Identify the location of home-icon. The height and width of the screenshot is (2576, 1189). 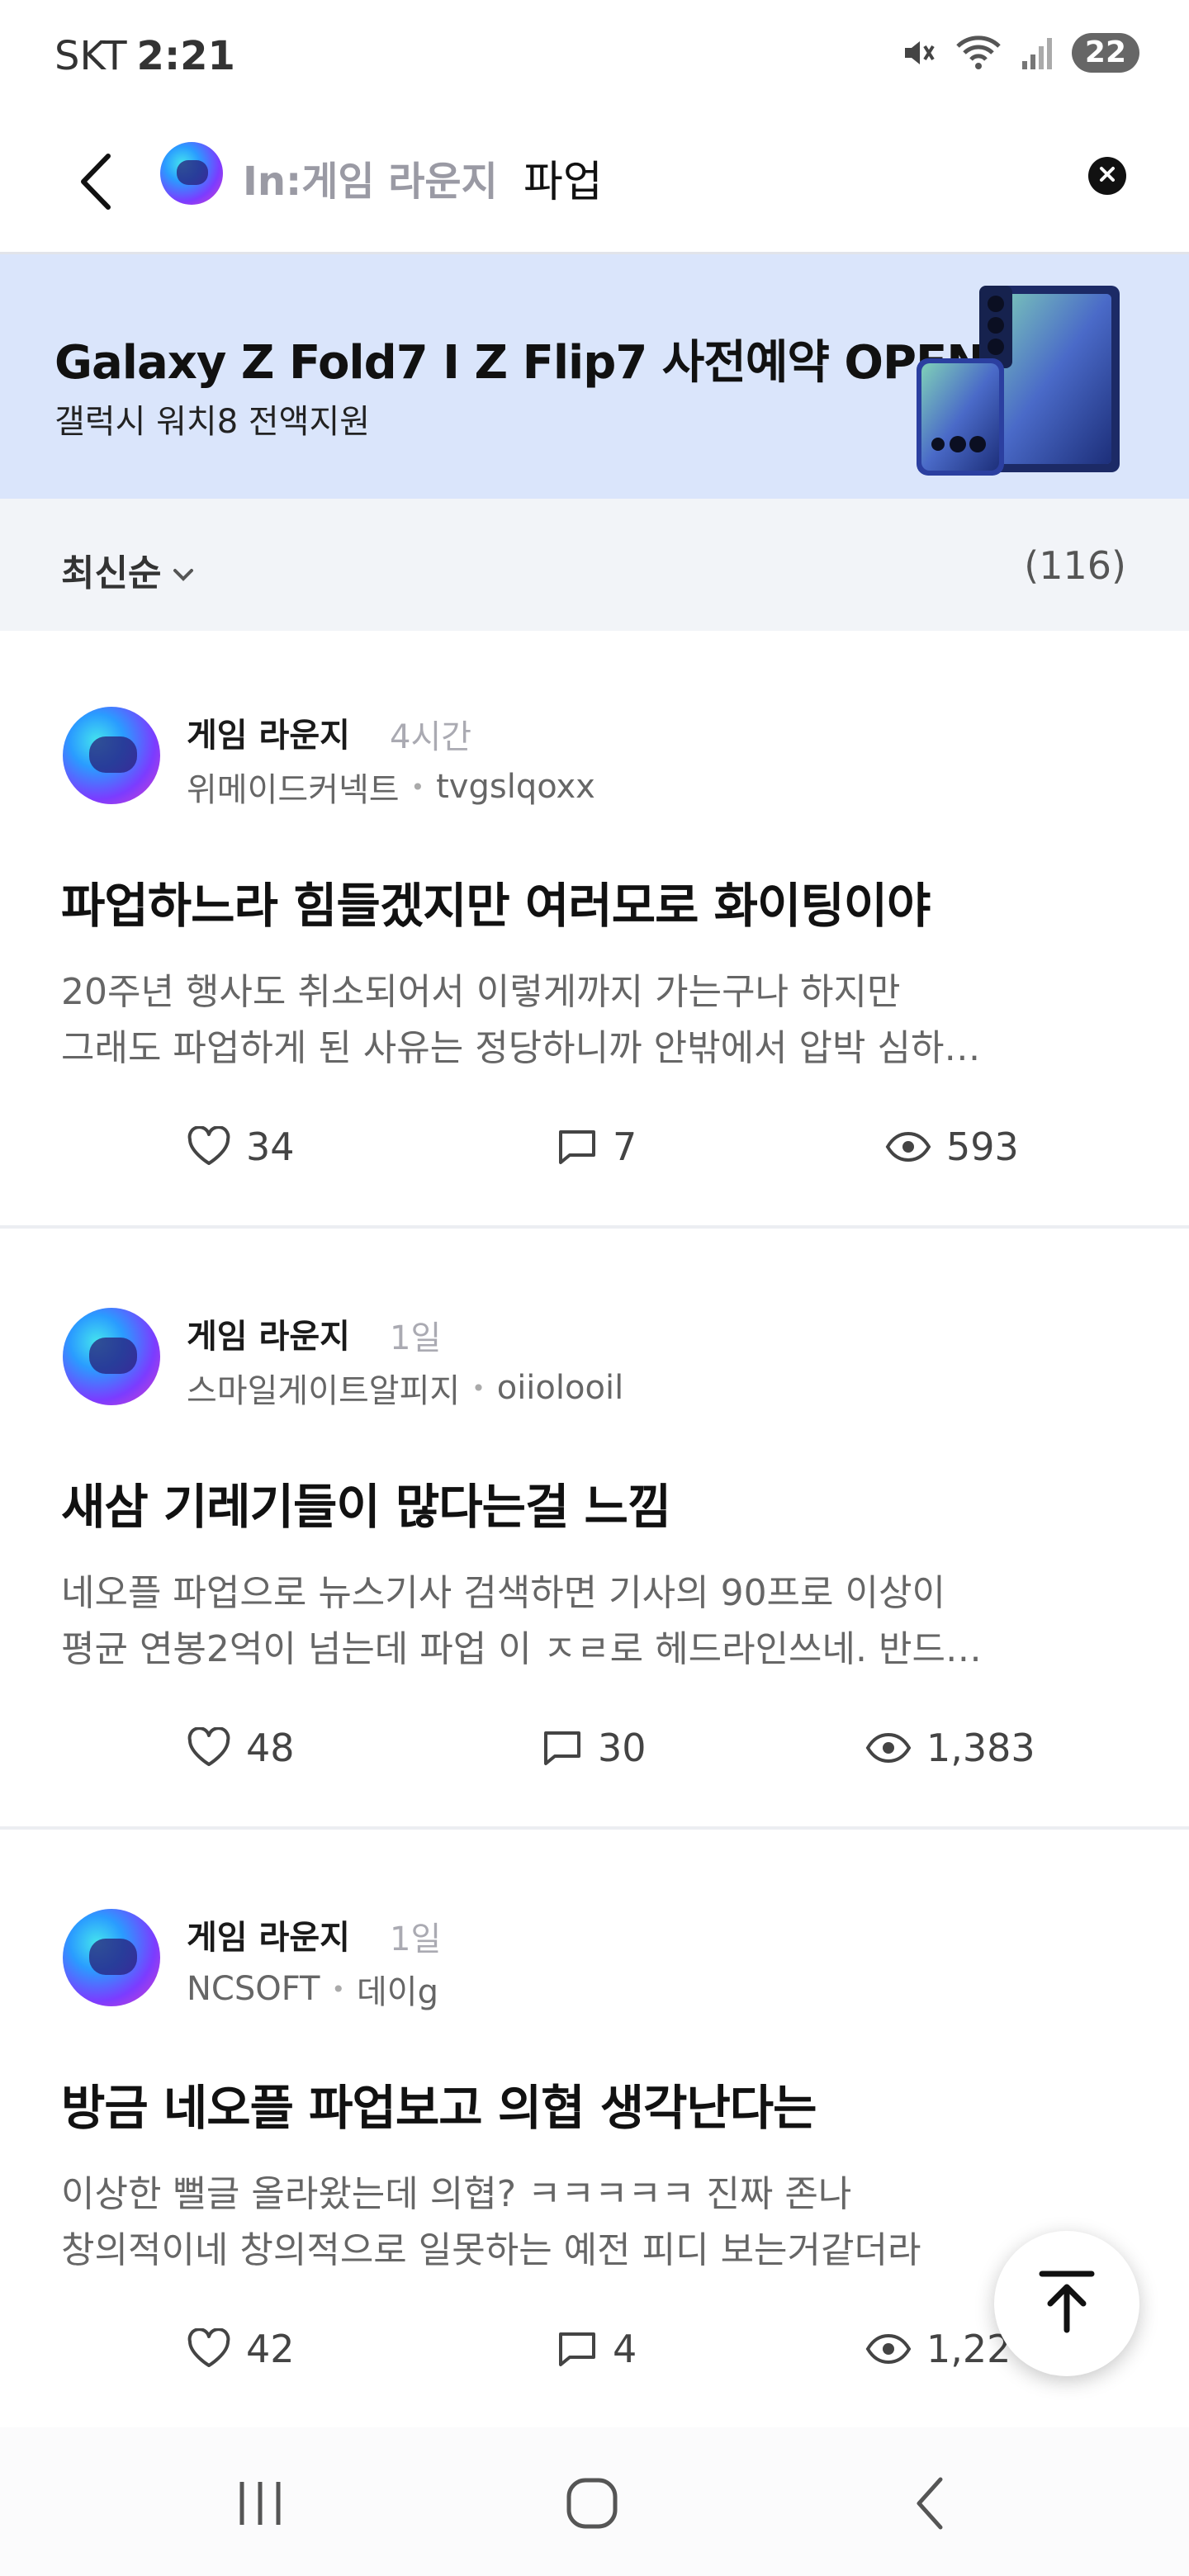
(592, 2505).